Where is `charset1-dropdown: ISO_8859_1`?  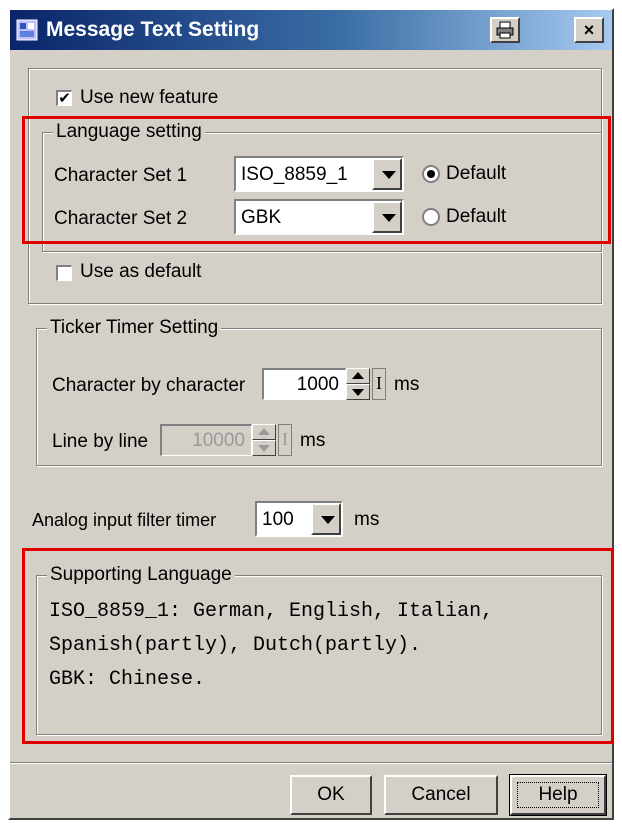
charset1-dropdown: ISO_8859_1 is located at coordinates (319, 174).